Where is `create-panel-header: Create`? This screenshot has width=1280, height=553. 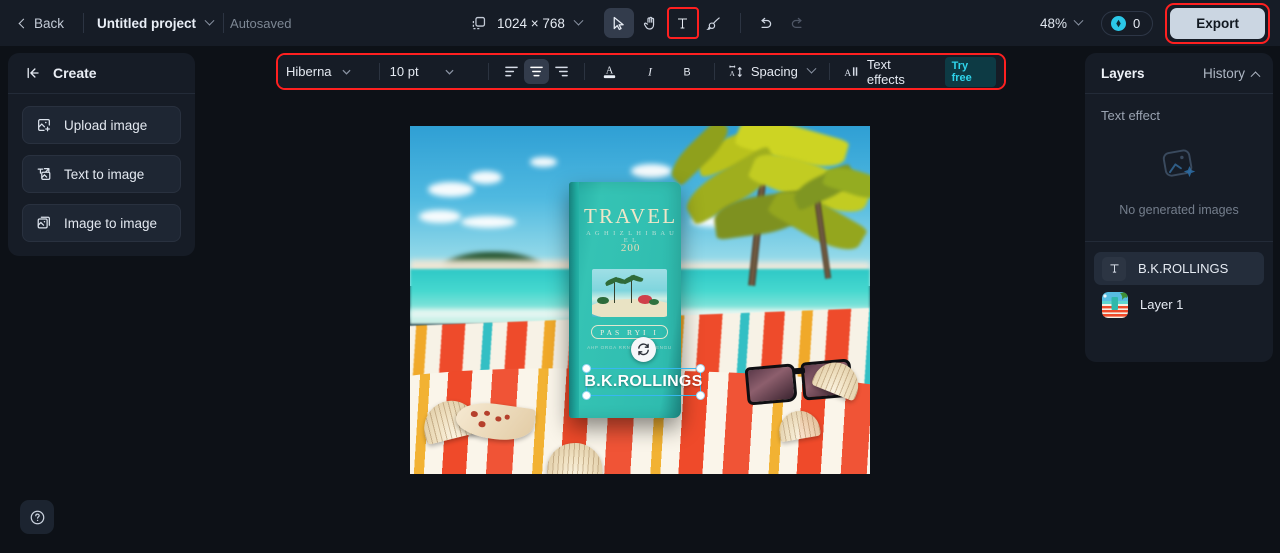
create-panel-header: Create is located at coordinates (101, 73).